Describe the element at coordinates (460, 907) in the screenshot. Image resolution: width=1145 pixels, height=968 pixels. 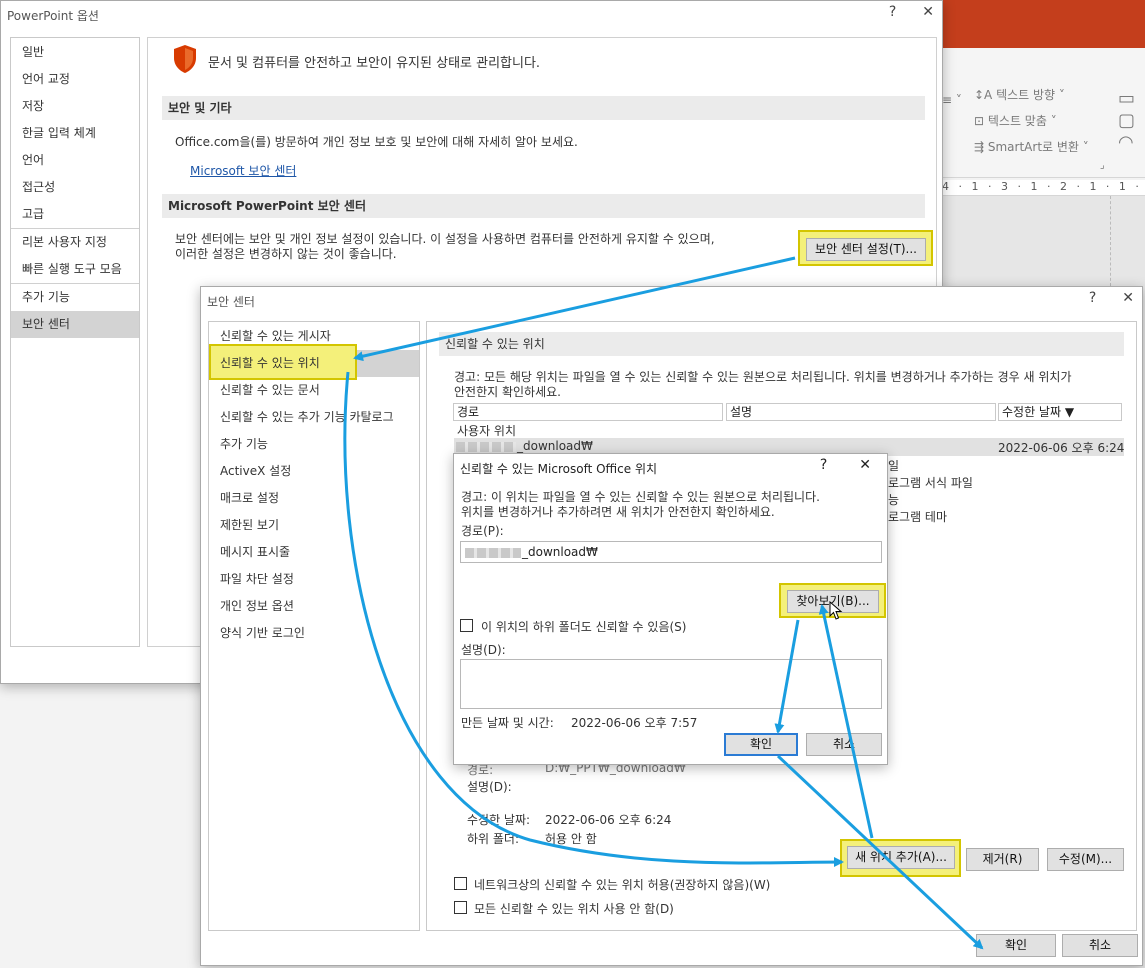
I see `disable-all-locations-checkbox` at that location.